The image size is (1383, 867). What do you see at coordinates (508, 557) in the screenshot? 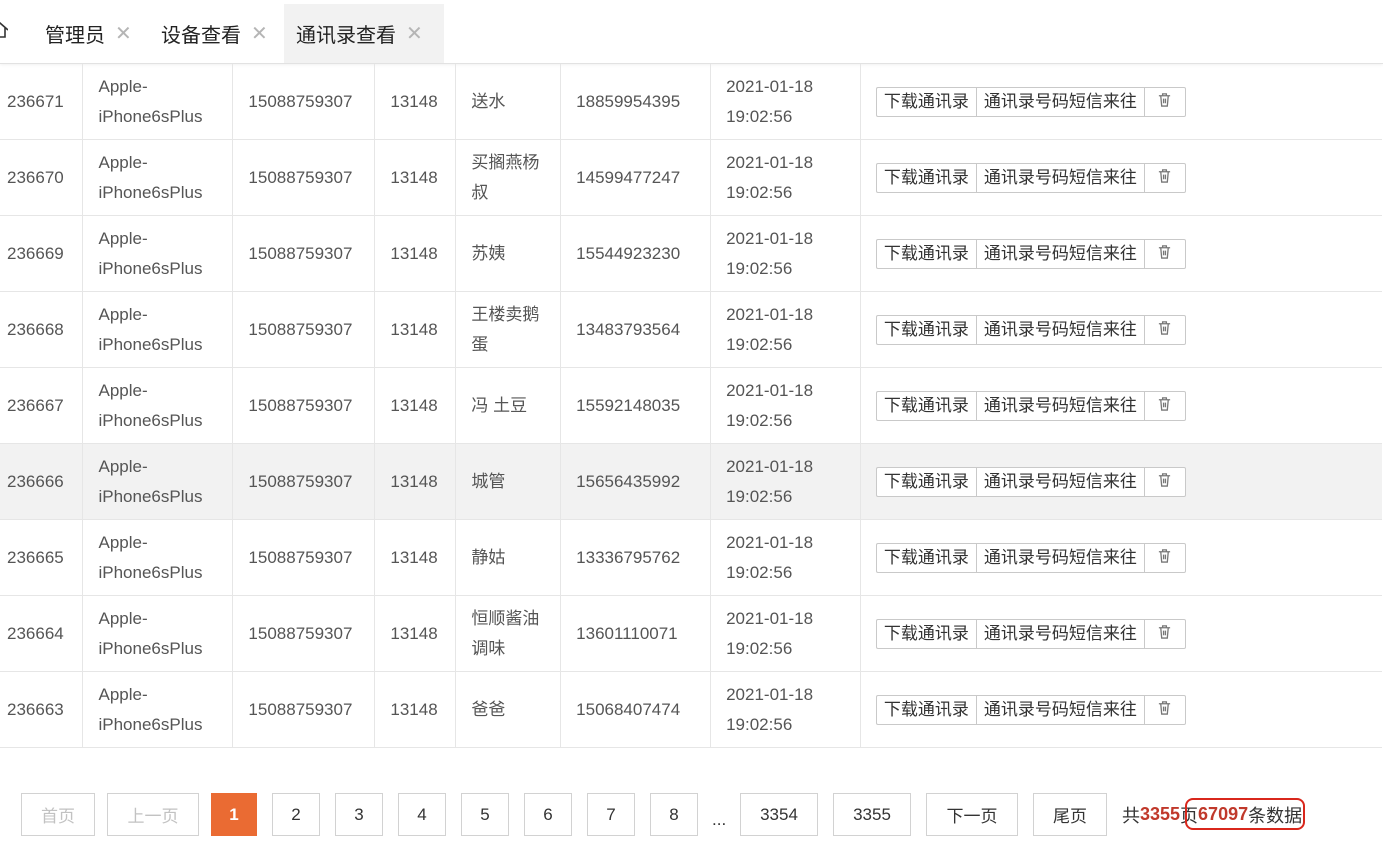
I see `cell-contact-name: 静姑` at bounding box center [508, 557].